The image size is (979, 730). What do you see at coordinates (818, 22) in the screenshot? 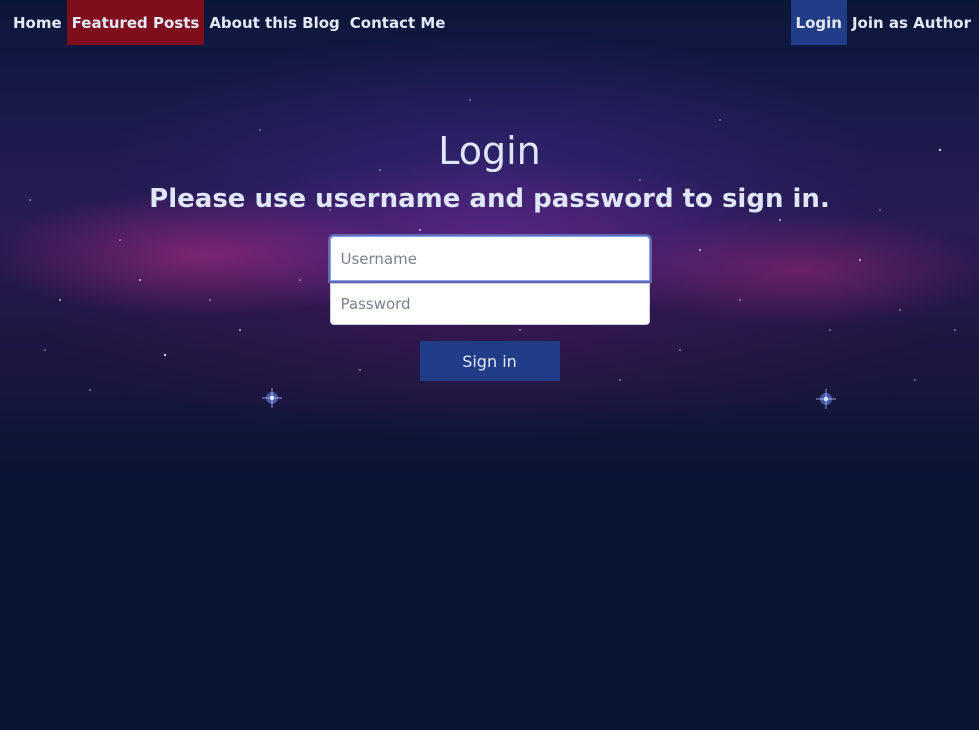
I see `nav-login-link: Login` at bounding box center [818, 22].